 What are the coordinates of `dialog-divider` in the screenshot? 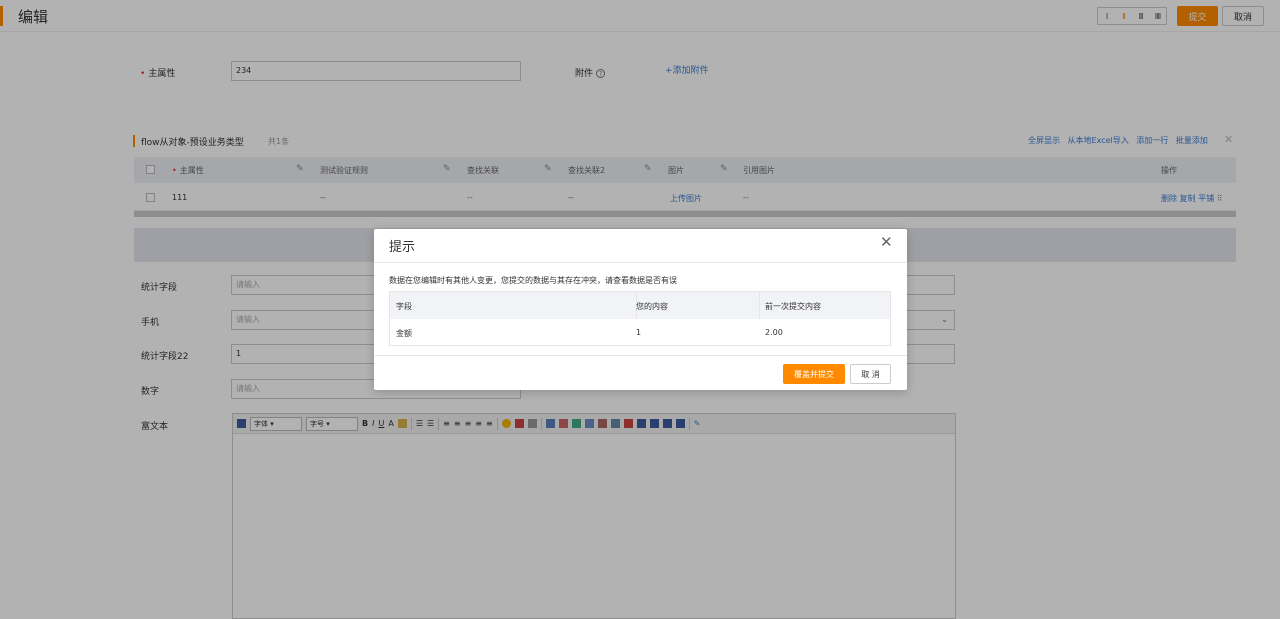 It's located at (640, 262).